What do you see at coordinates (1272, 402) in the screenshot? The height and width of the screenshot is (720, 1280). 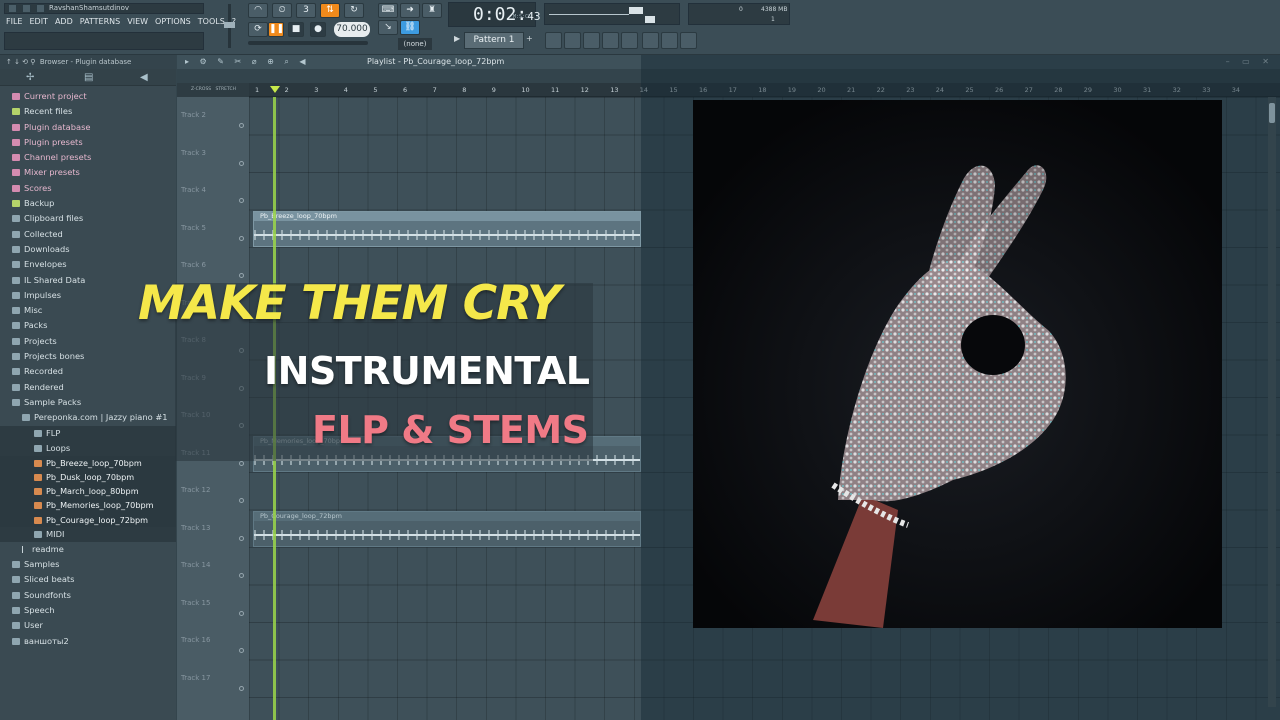 I see `playlist-vertical-scrollbar` at bounding box center [1272, 402].